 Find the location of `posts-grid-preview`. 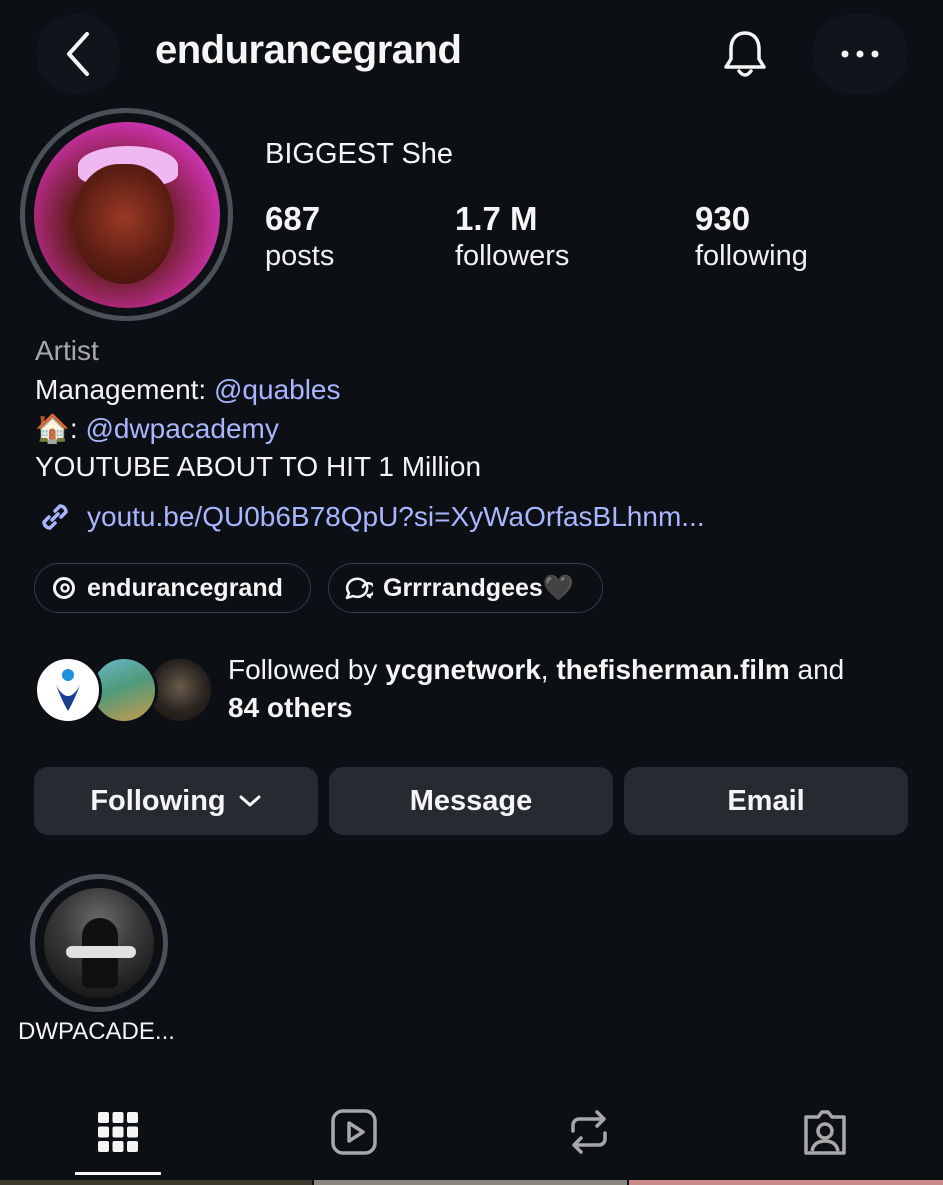

posts-grid-preview is located at coordinates (471, 1182).